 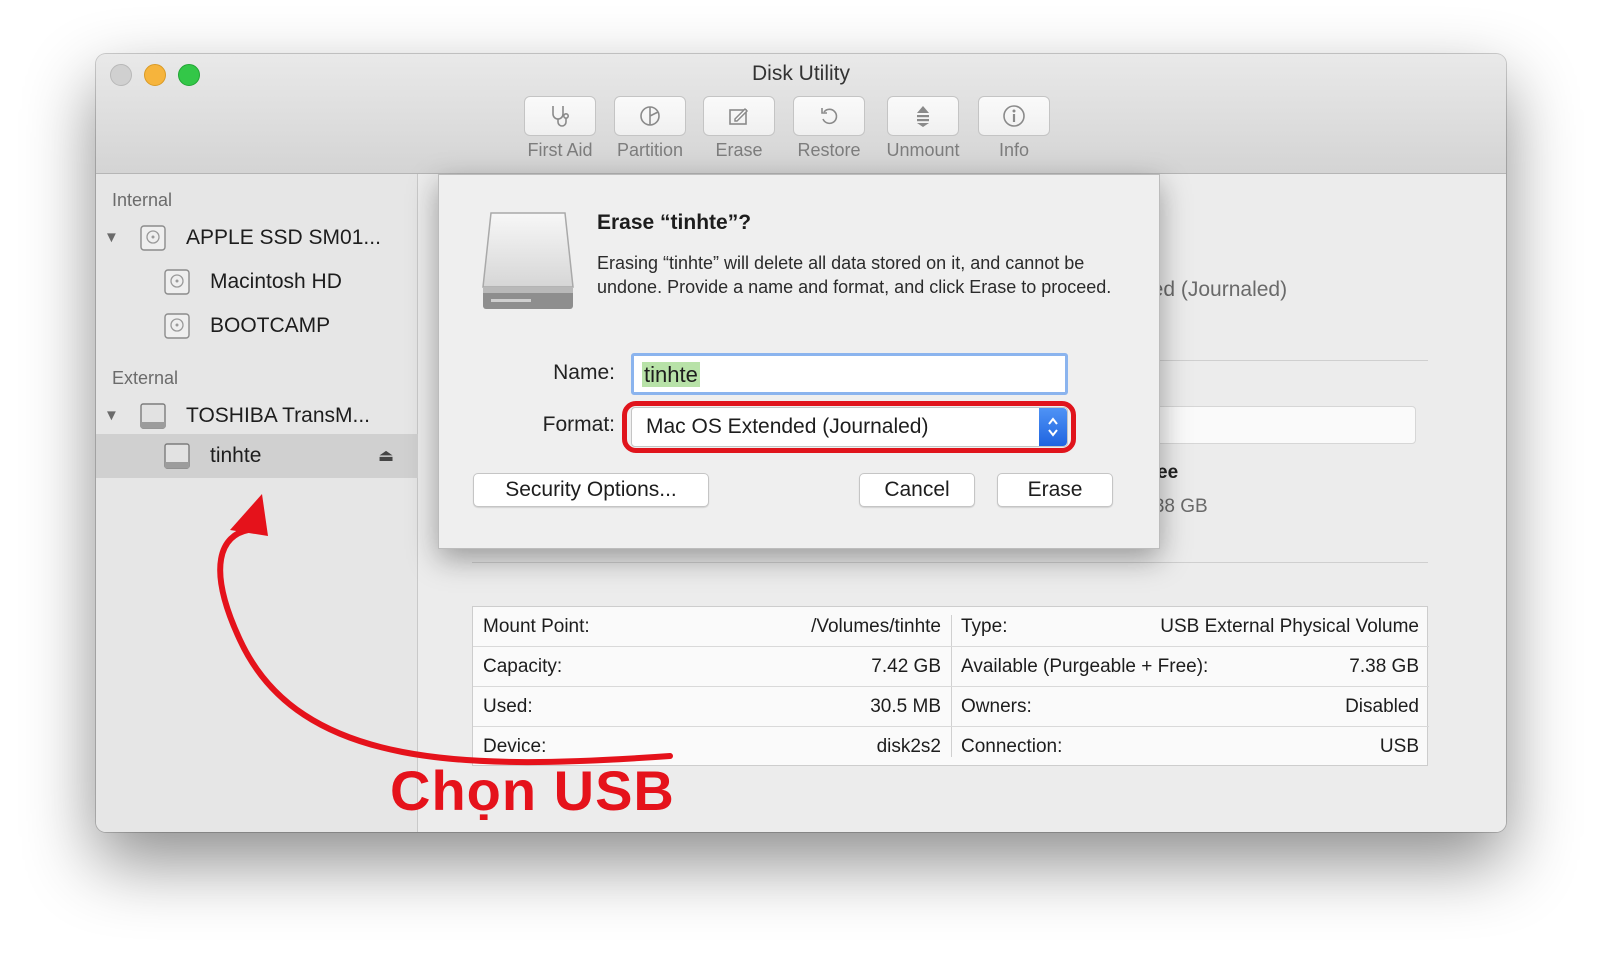 I want to click on sidebar-header-internal: Internal, so click(x=142, y=200).